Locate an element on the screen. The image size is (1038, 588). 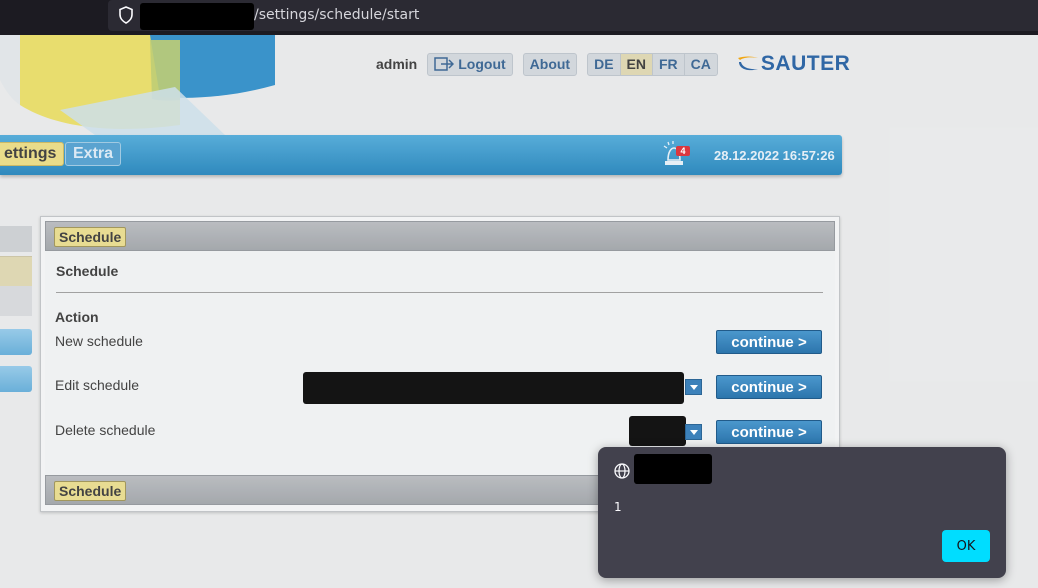
ok-button: OK is located at coordinates (966, 546).